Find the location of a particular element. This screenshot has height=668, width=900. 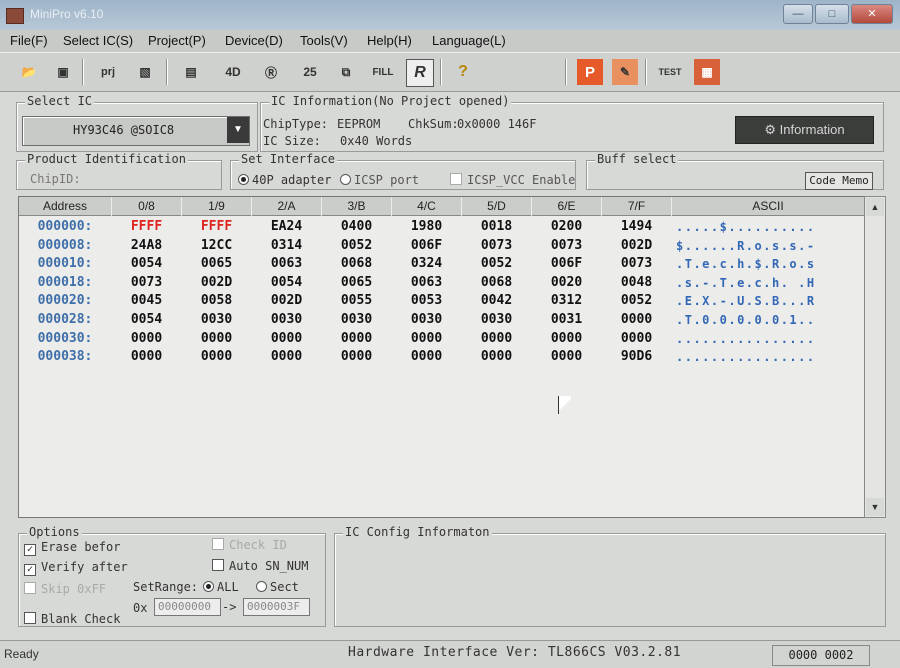

4d-icon: 4D is located at coordinates (233, 72).